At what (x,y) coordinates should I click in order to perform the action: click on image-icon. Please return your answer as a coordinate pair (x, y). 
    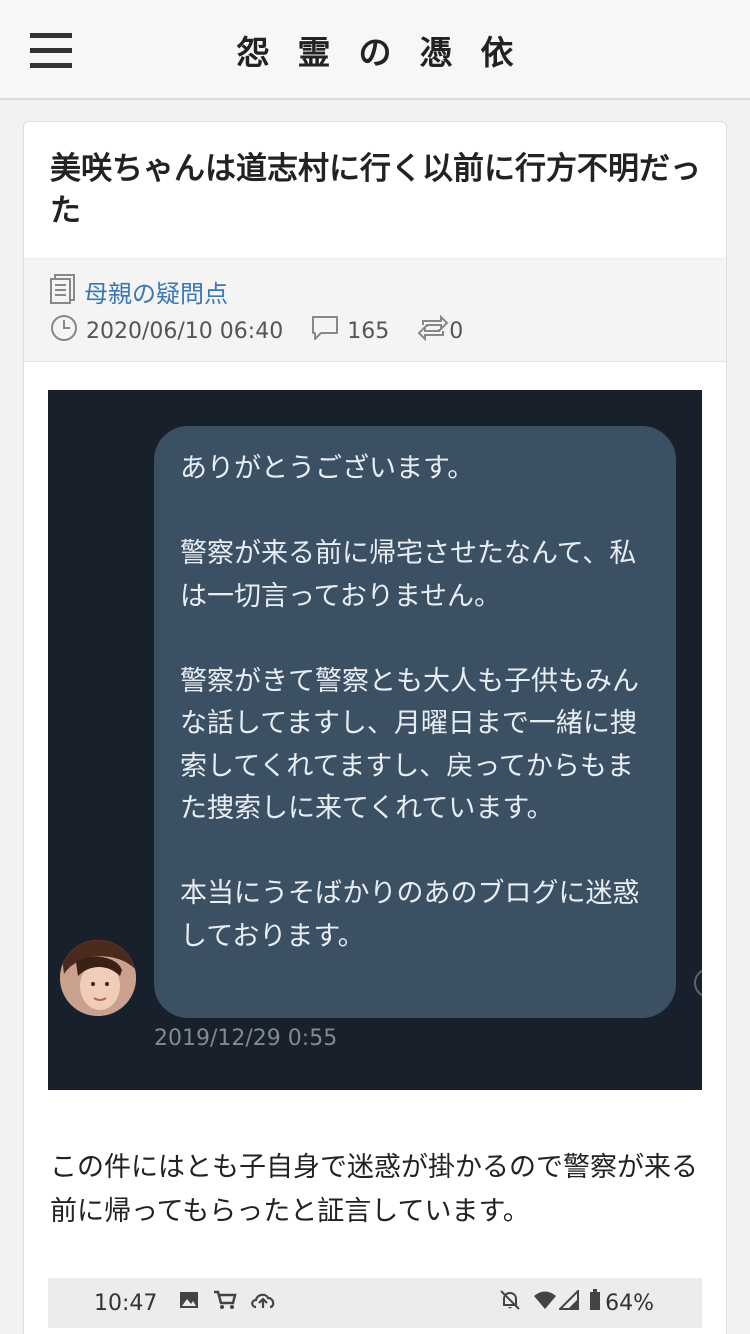
    Looking at the image, I should click on (189, 1303).